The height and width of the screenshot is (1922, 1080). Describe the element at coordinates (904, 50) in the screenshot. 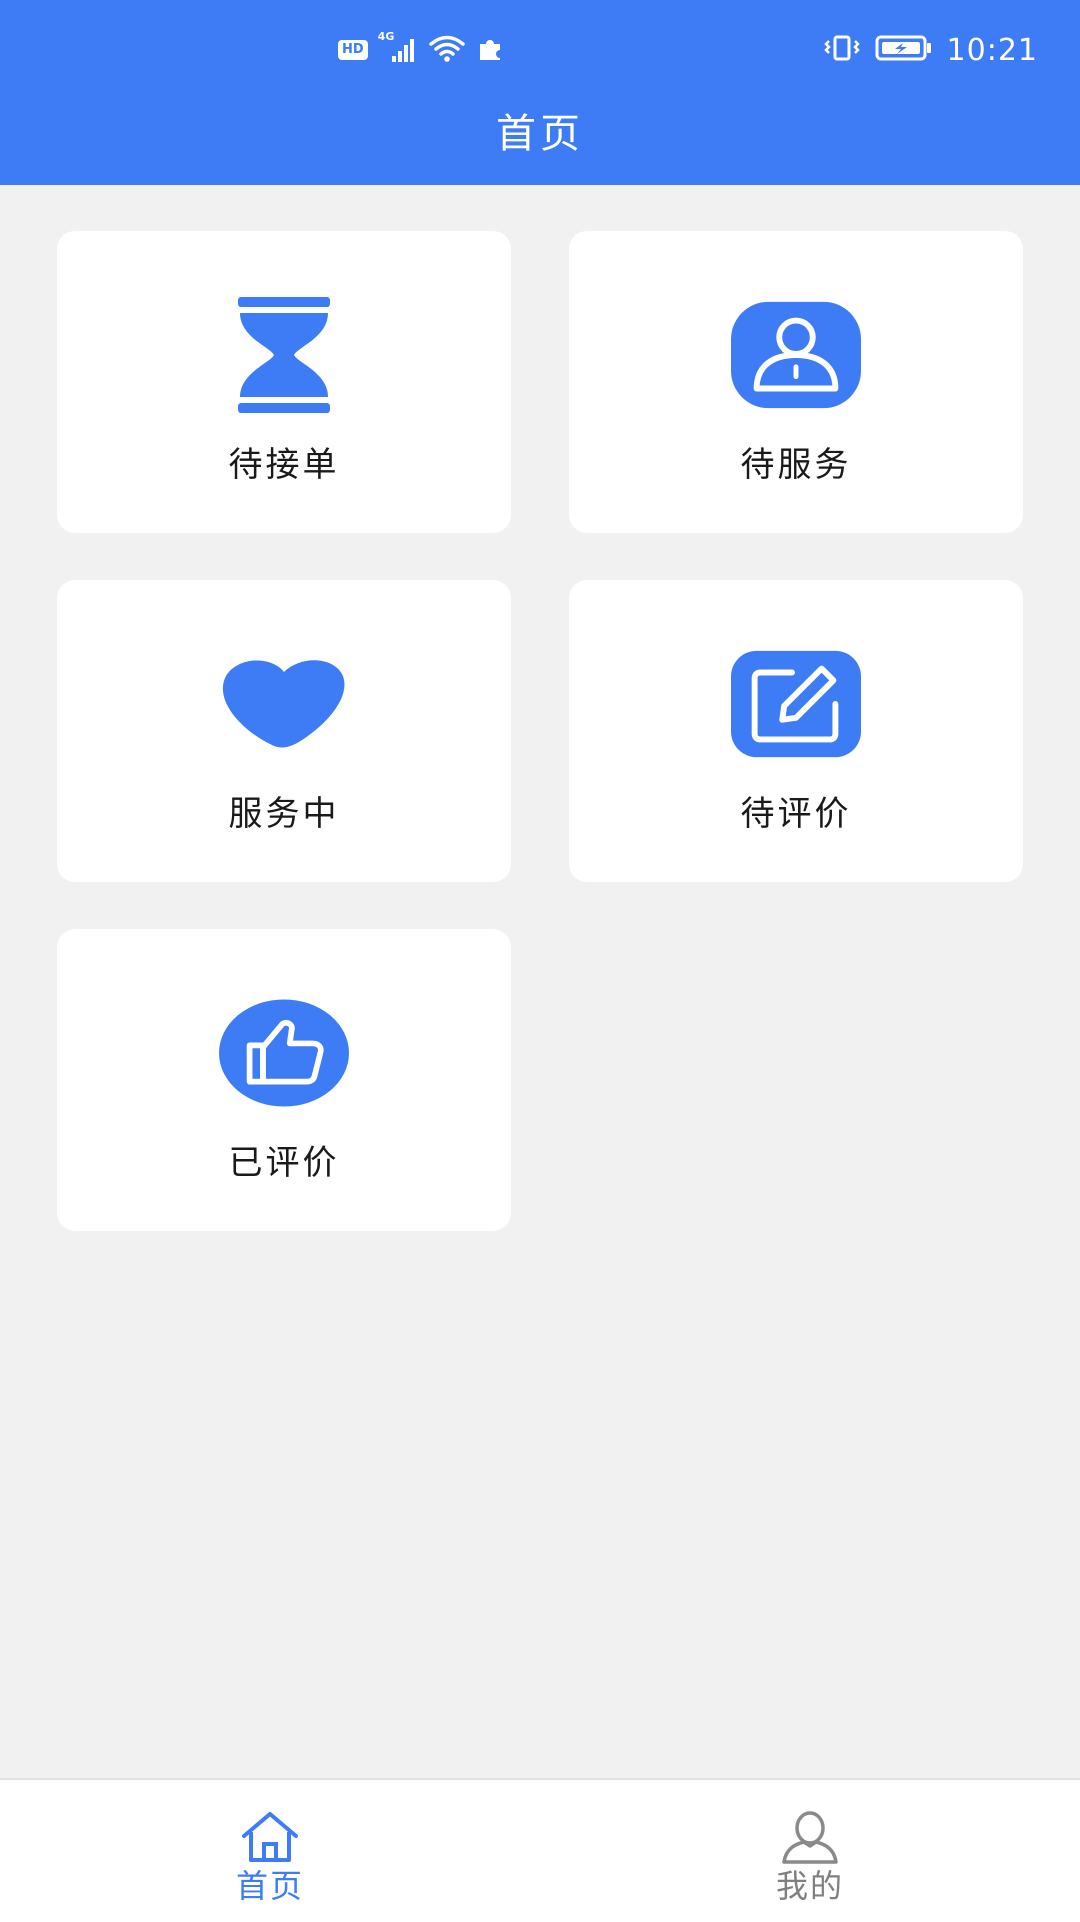

I see `battery-icon` at that location.